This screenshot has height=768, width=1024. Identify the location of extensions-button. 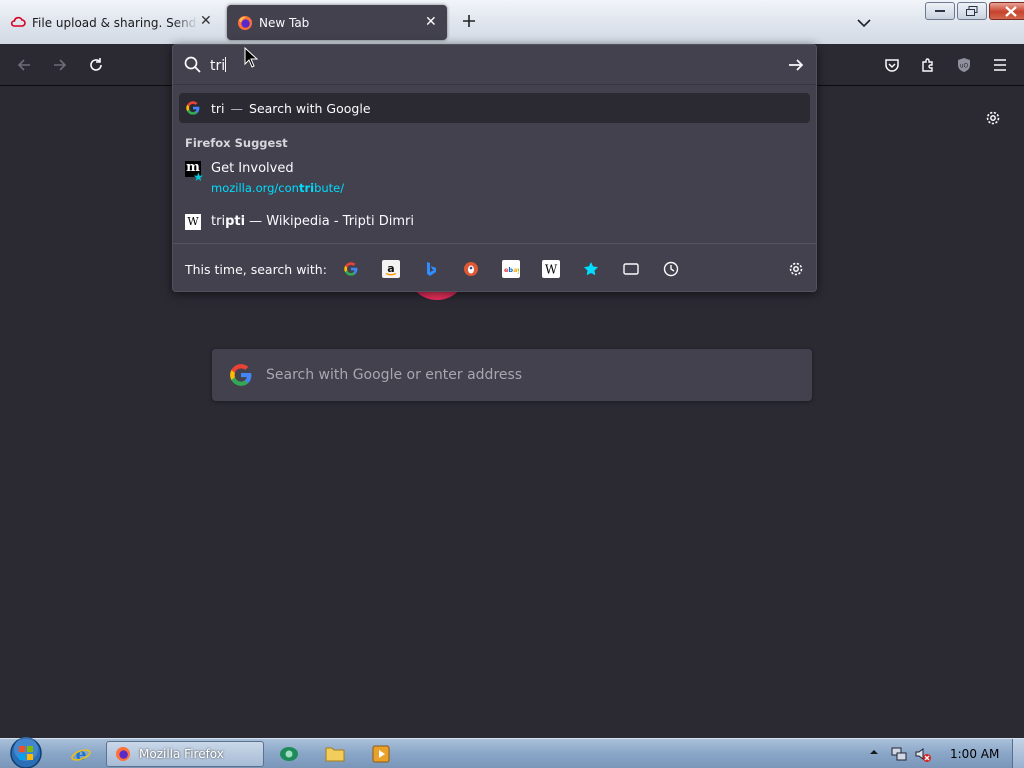
(928, 65).